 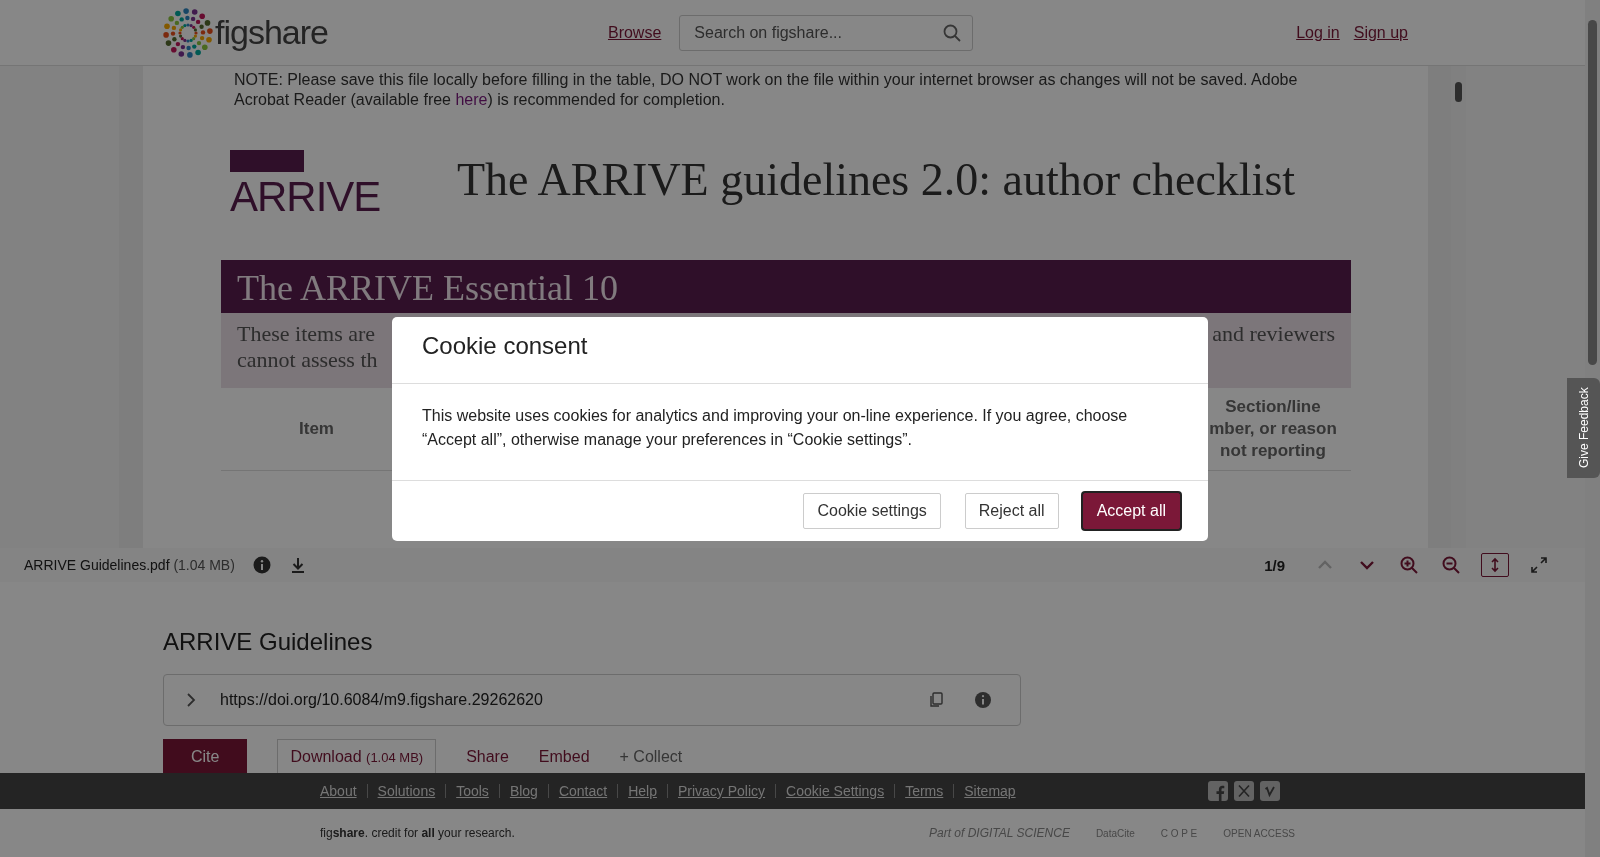 I want to click on fit-height-button, so click(x=1495, y=565).